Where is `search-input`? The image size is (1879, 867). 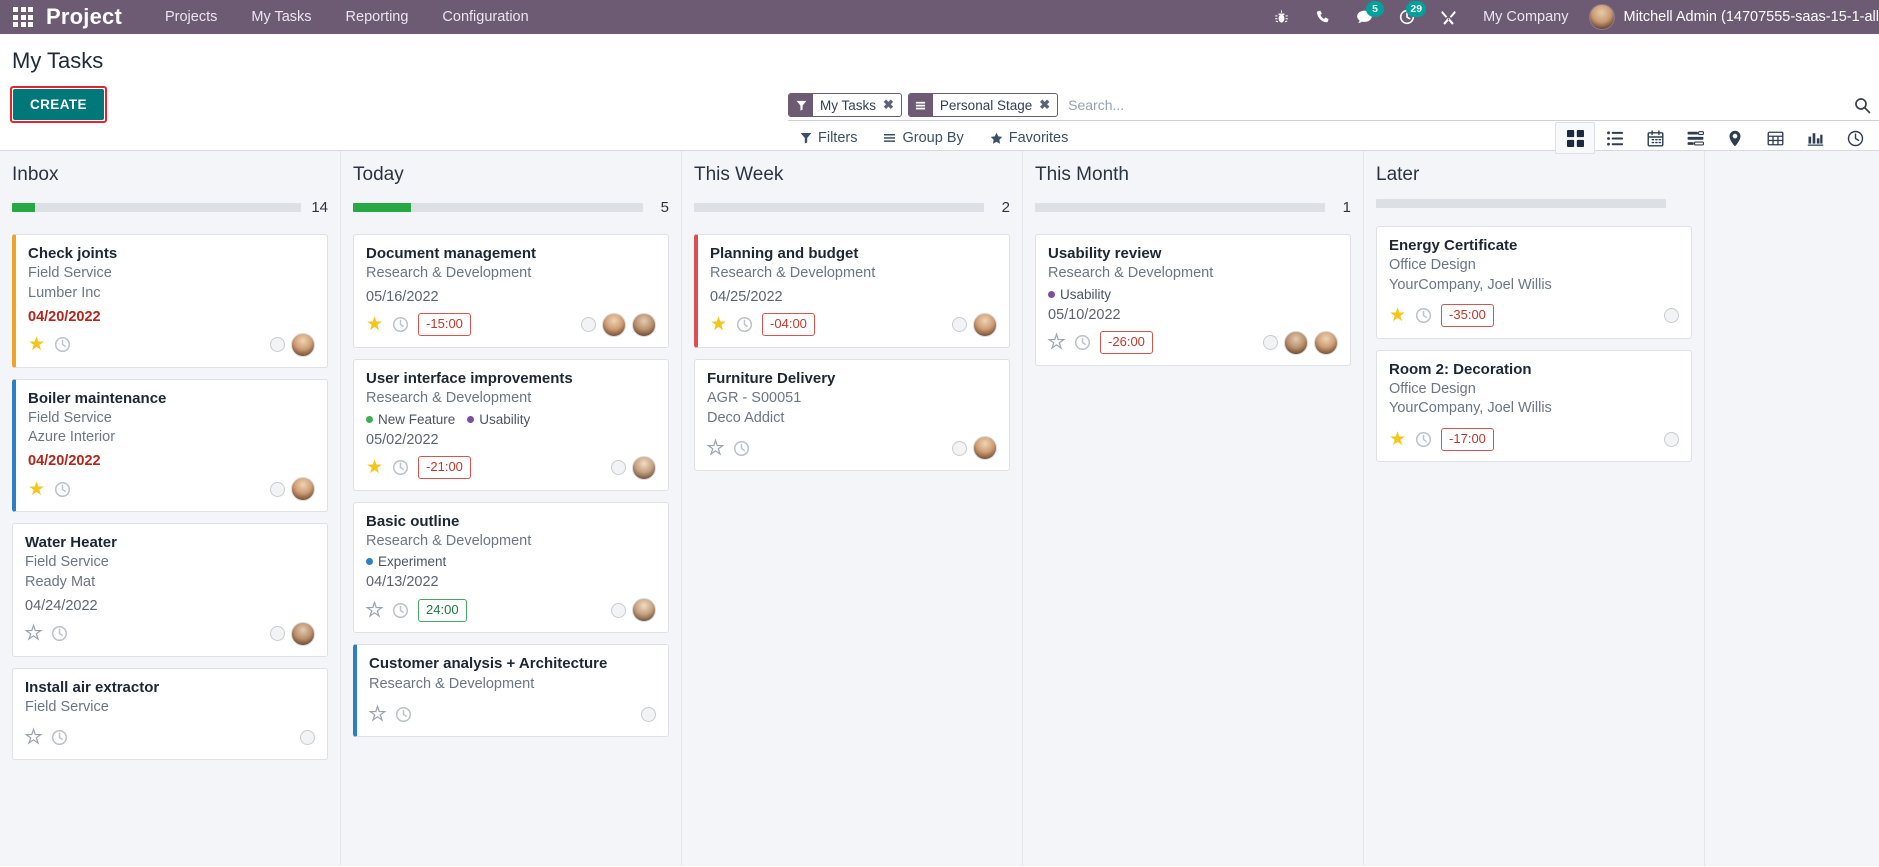 search-input is located at coordinates (1455, 105).